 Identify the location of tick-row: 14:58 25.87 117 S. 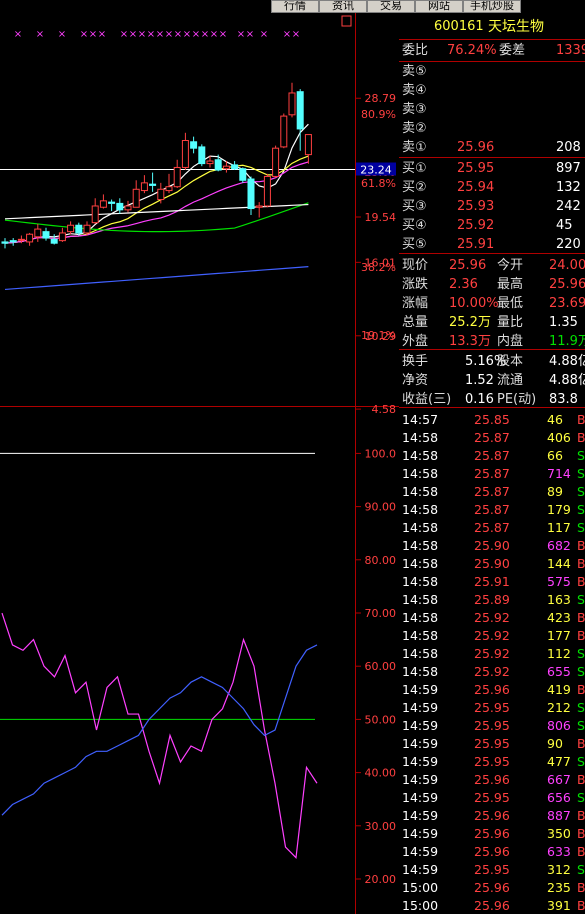
(492, 528).